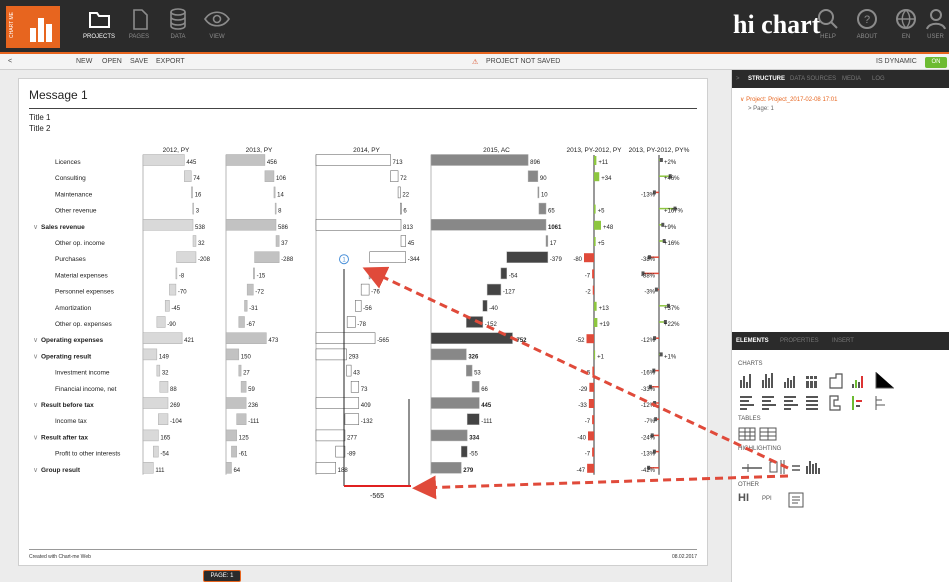 Image resolution: width=949 pixels, height=582 pixels. Describe the element at coordinates (648, 438) in the screenshot. I see `delta-pct-label: -24%` at that location.